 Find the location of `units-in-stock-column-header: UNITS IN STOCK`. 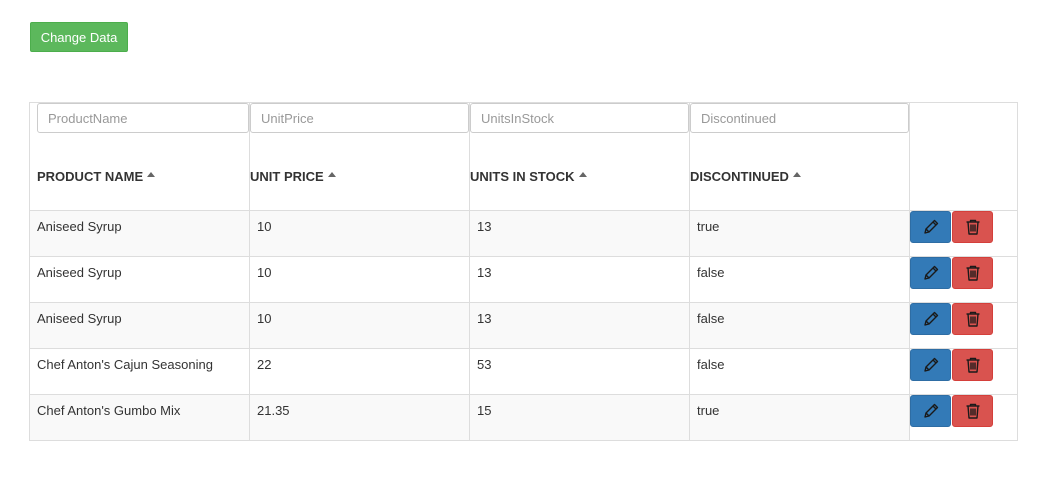

units-in-stock-column-header: UNITS IN STOCK is located at coordinates (579, 176).